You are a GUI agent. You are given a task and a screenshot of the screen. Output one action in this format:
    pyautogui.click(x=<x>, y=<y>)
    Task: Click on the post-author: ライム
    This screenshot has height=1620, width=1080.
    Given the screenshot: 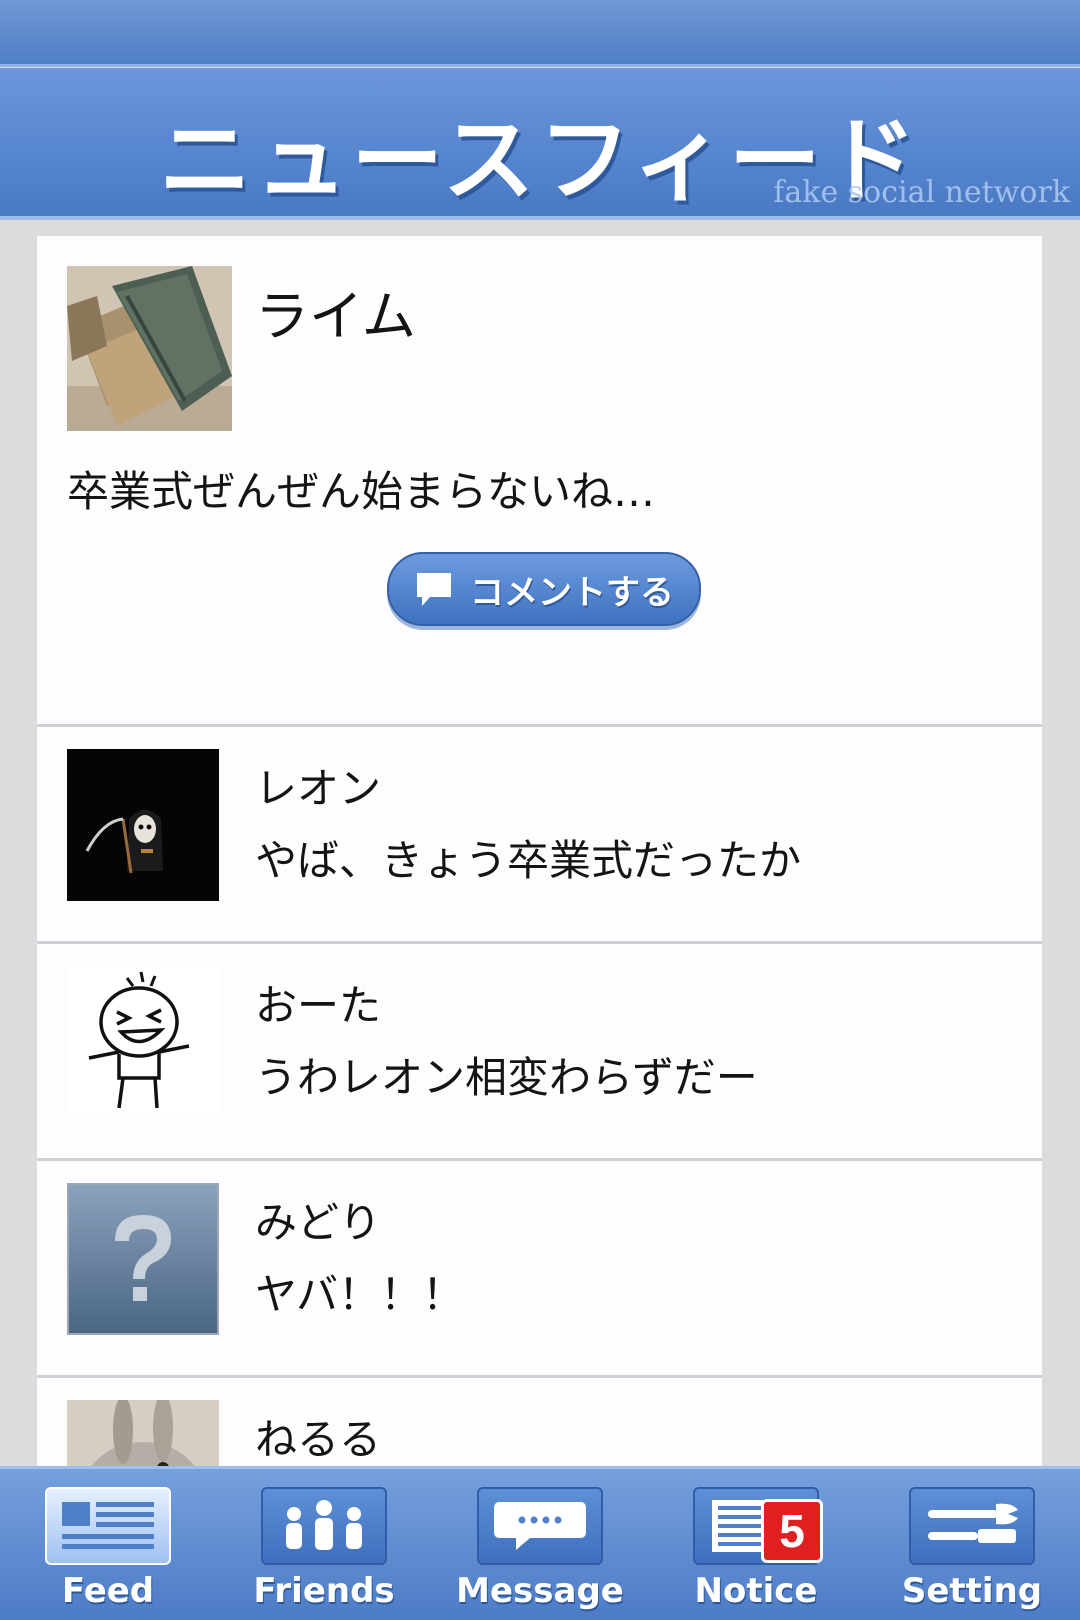 What is the action you would take?
    pyautogui.click(x=335, y=311)
    